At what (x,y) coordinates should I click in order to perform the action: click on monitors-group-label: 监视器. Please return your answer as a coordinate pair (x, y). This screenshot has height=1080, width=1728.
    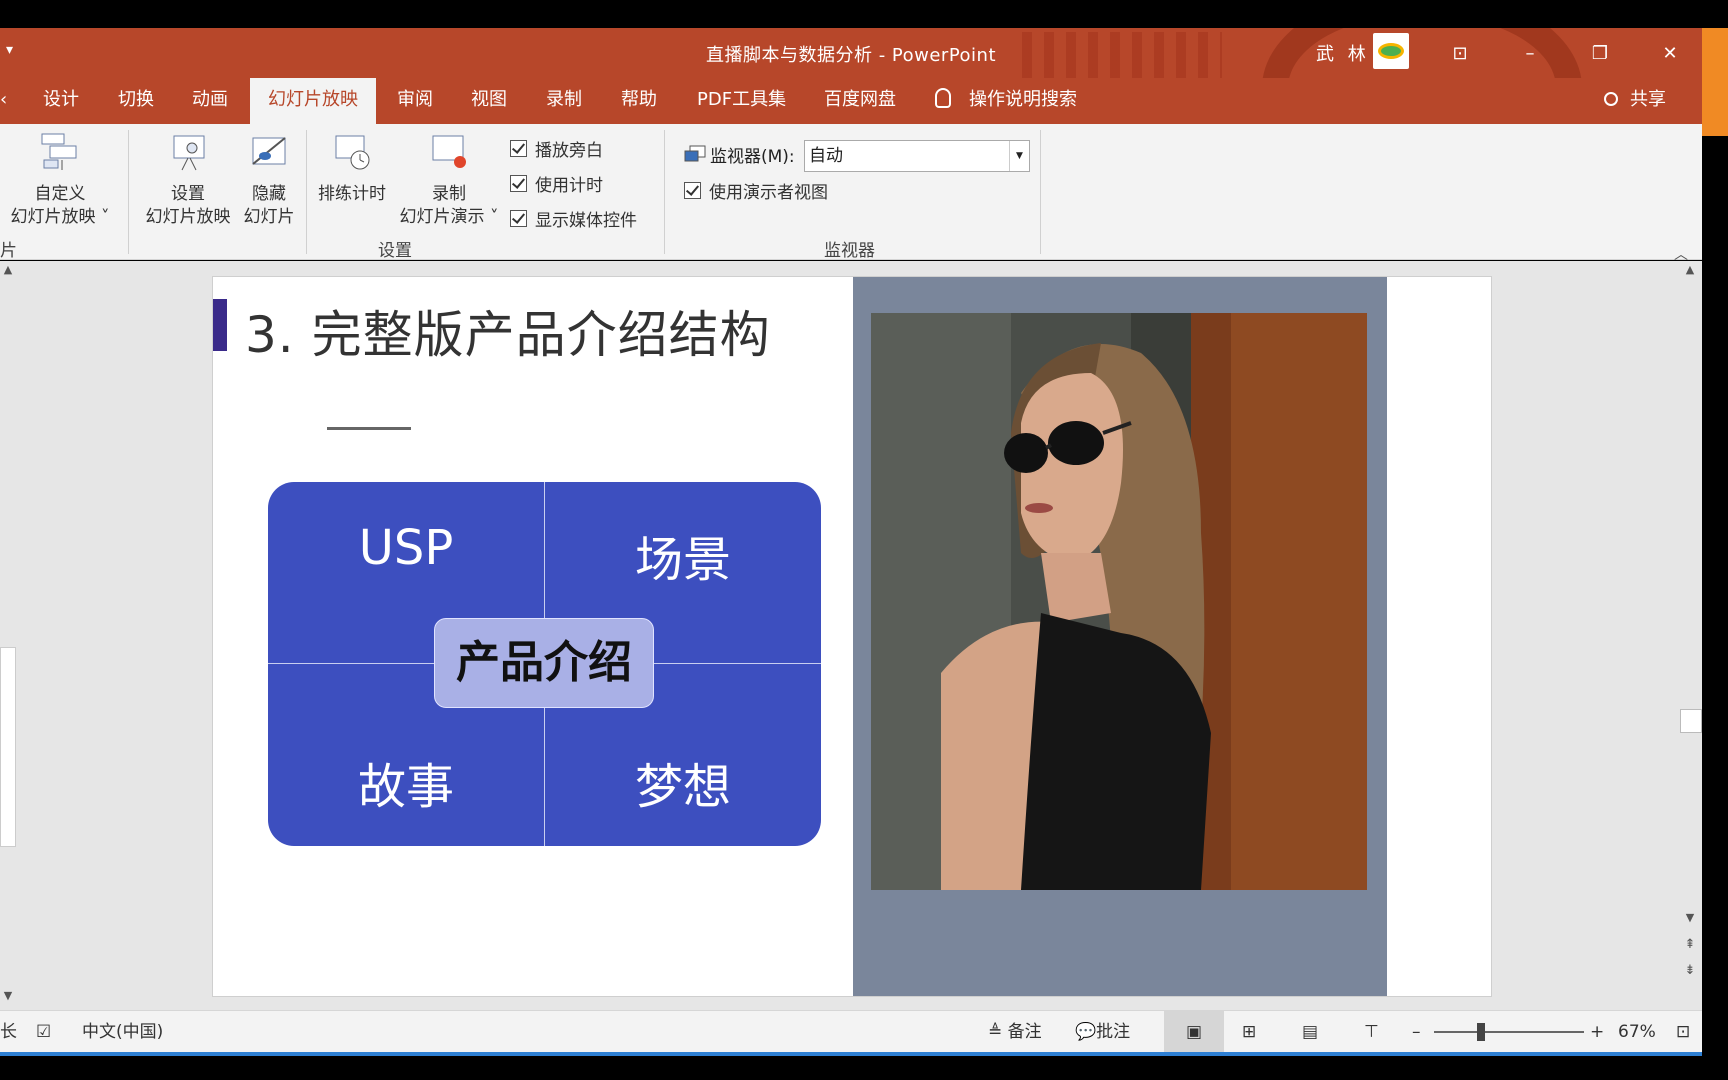
    Looking at the image, I should click on (849, 251).